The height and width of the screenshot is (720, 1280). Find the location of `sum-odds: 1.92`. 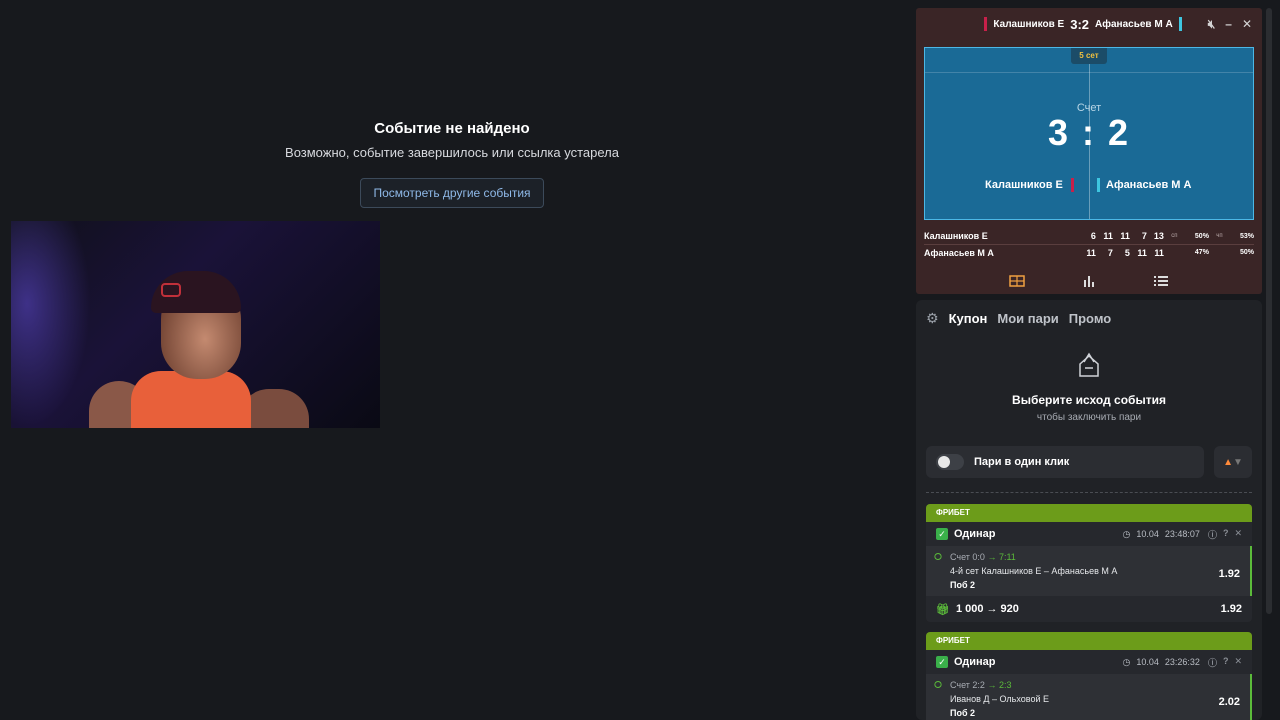

sum-odds: 1.92 is located at coordinates (1231, 609).